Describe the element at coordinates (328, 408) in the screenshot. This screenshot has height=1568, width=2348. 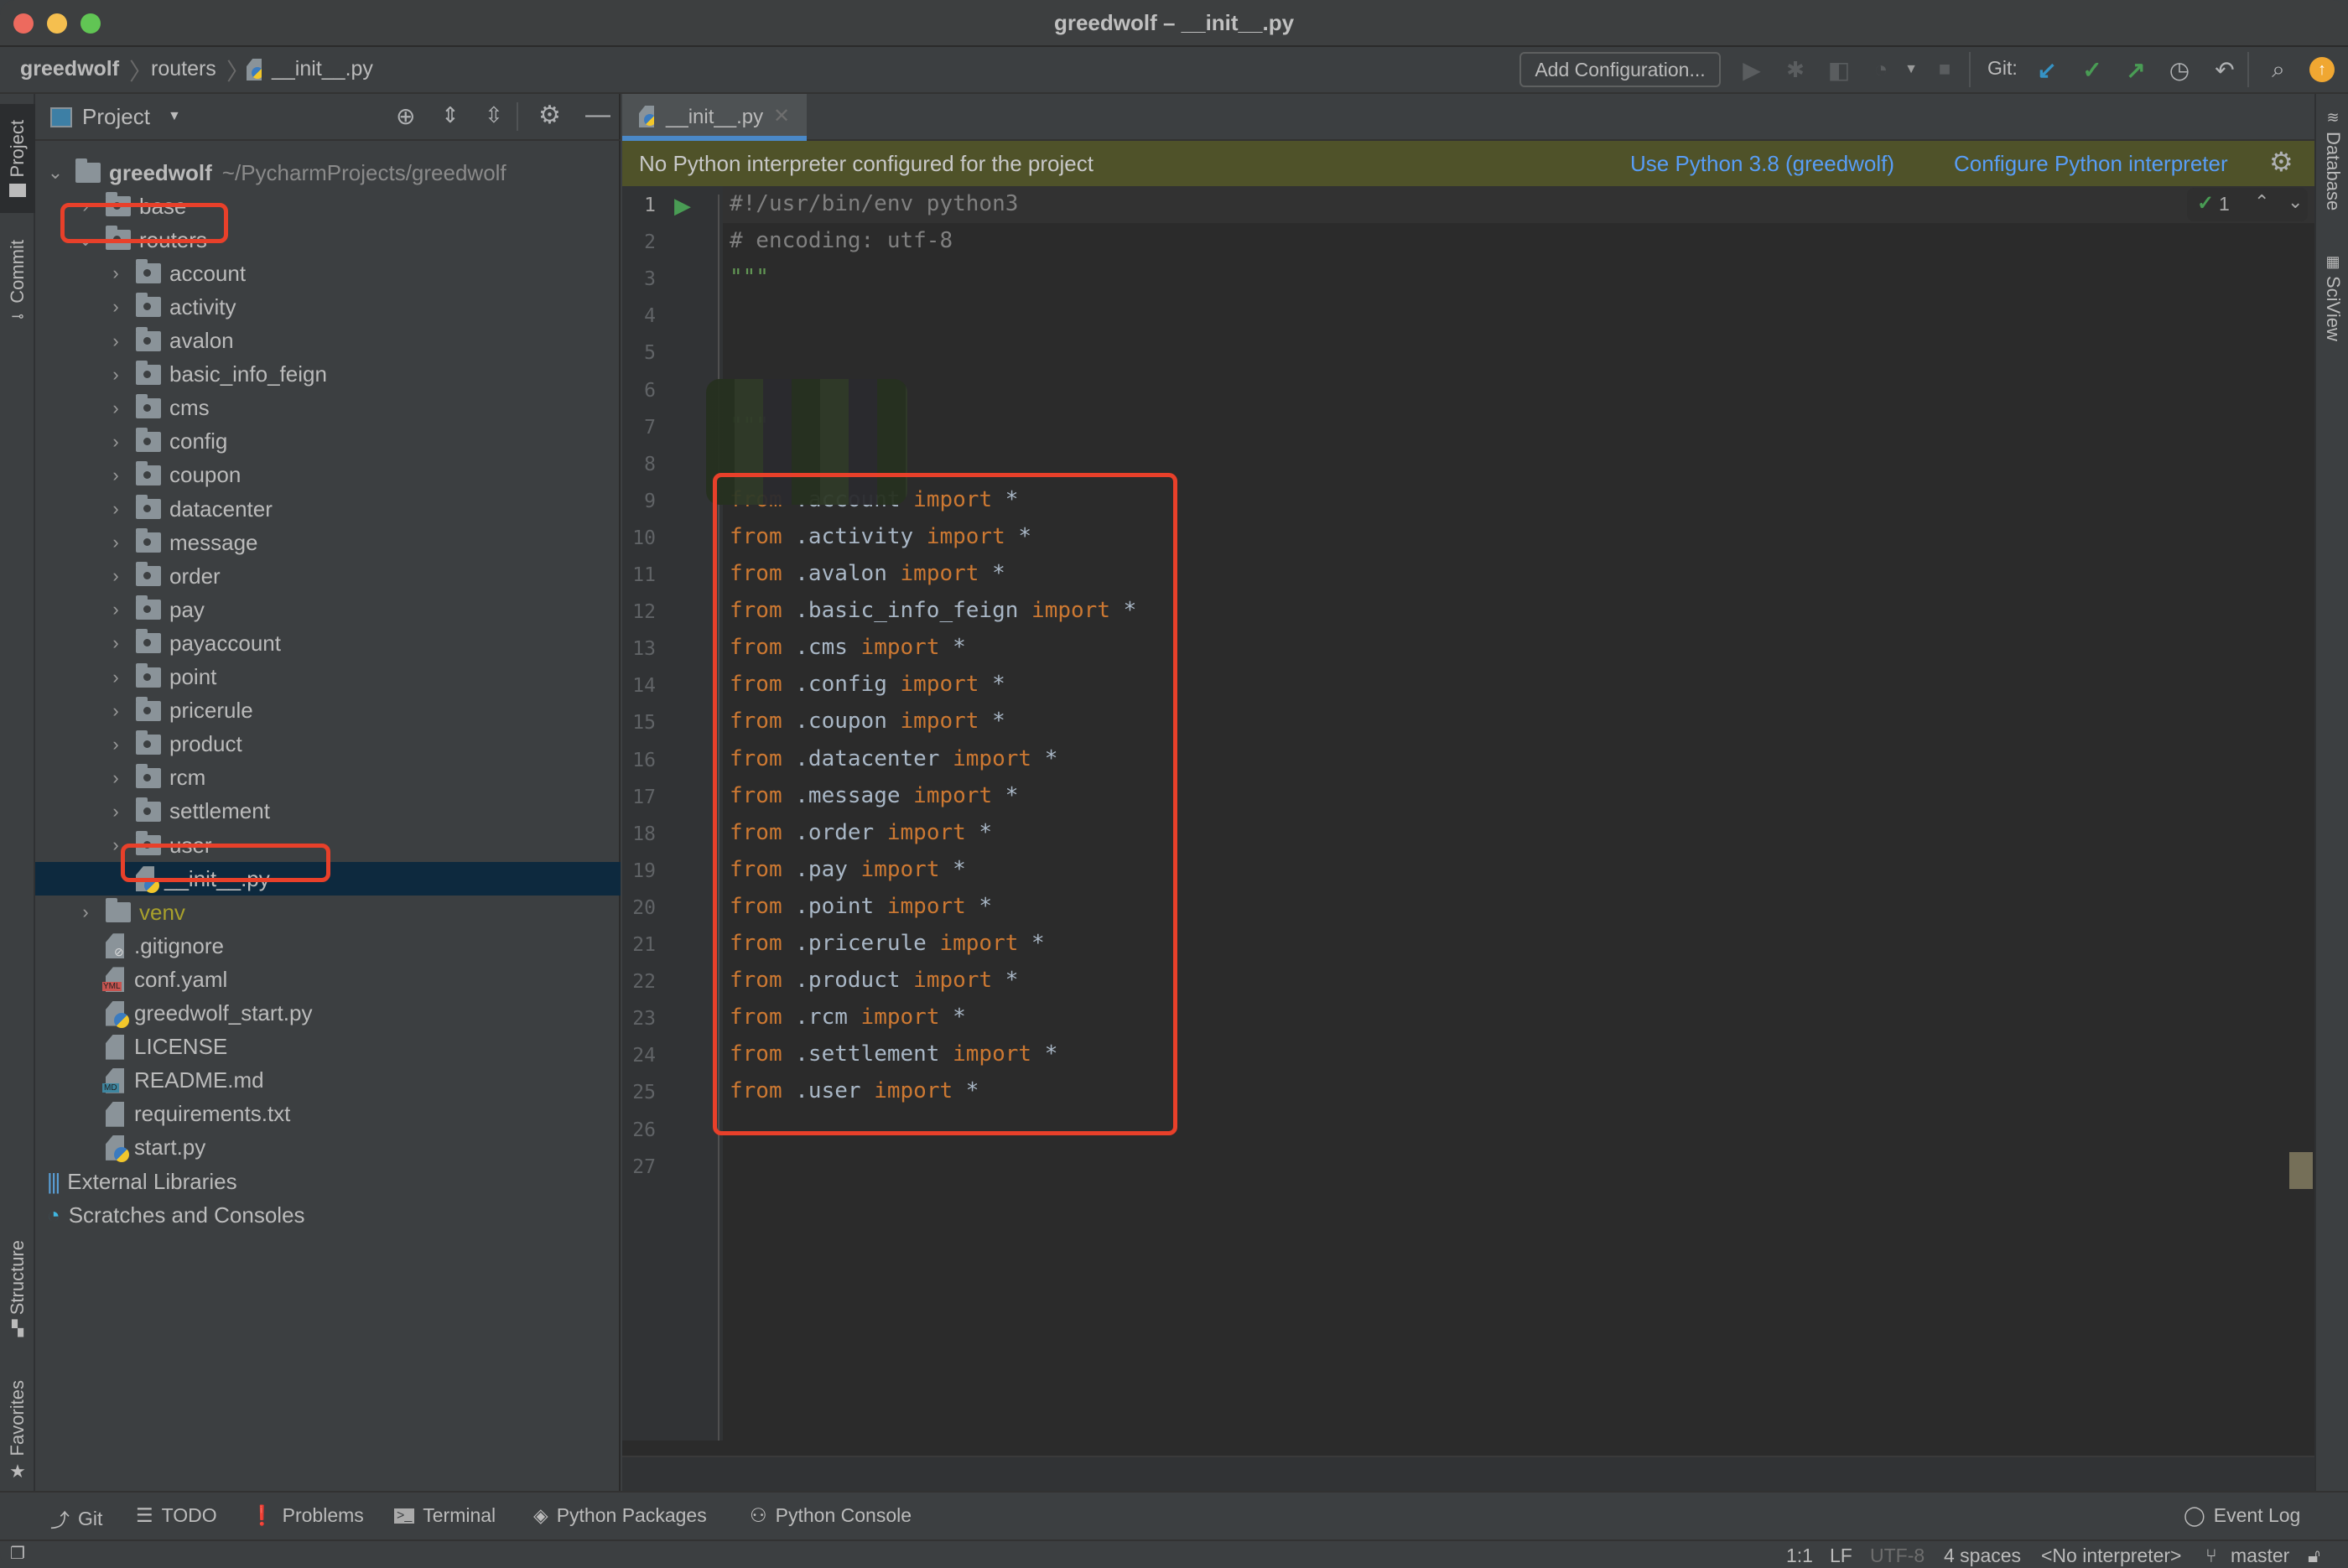
I see `tree-item-cms: › cms` at that location.